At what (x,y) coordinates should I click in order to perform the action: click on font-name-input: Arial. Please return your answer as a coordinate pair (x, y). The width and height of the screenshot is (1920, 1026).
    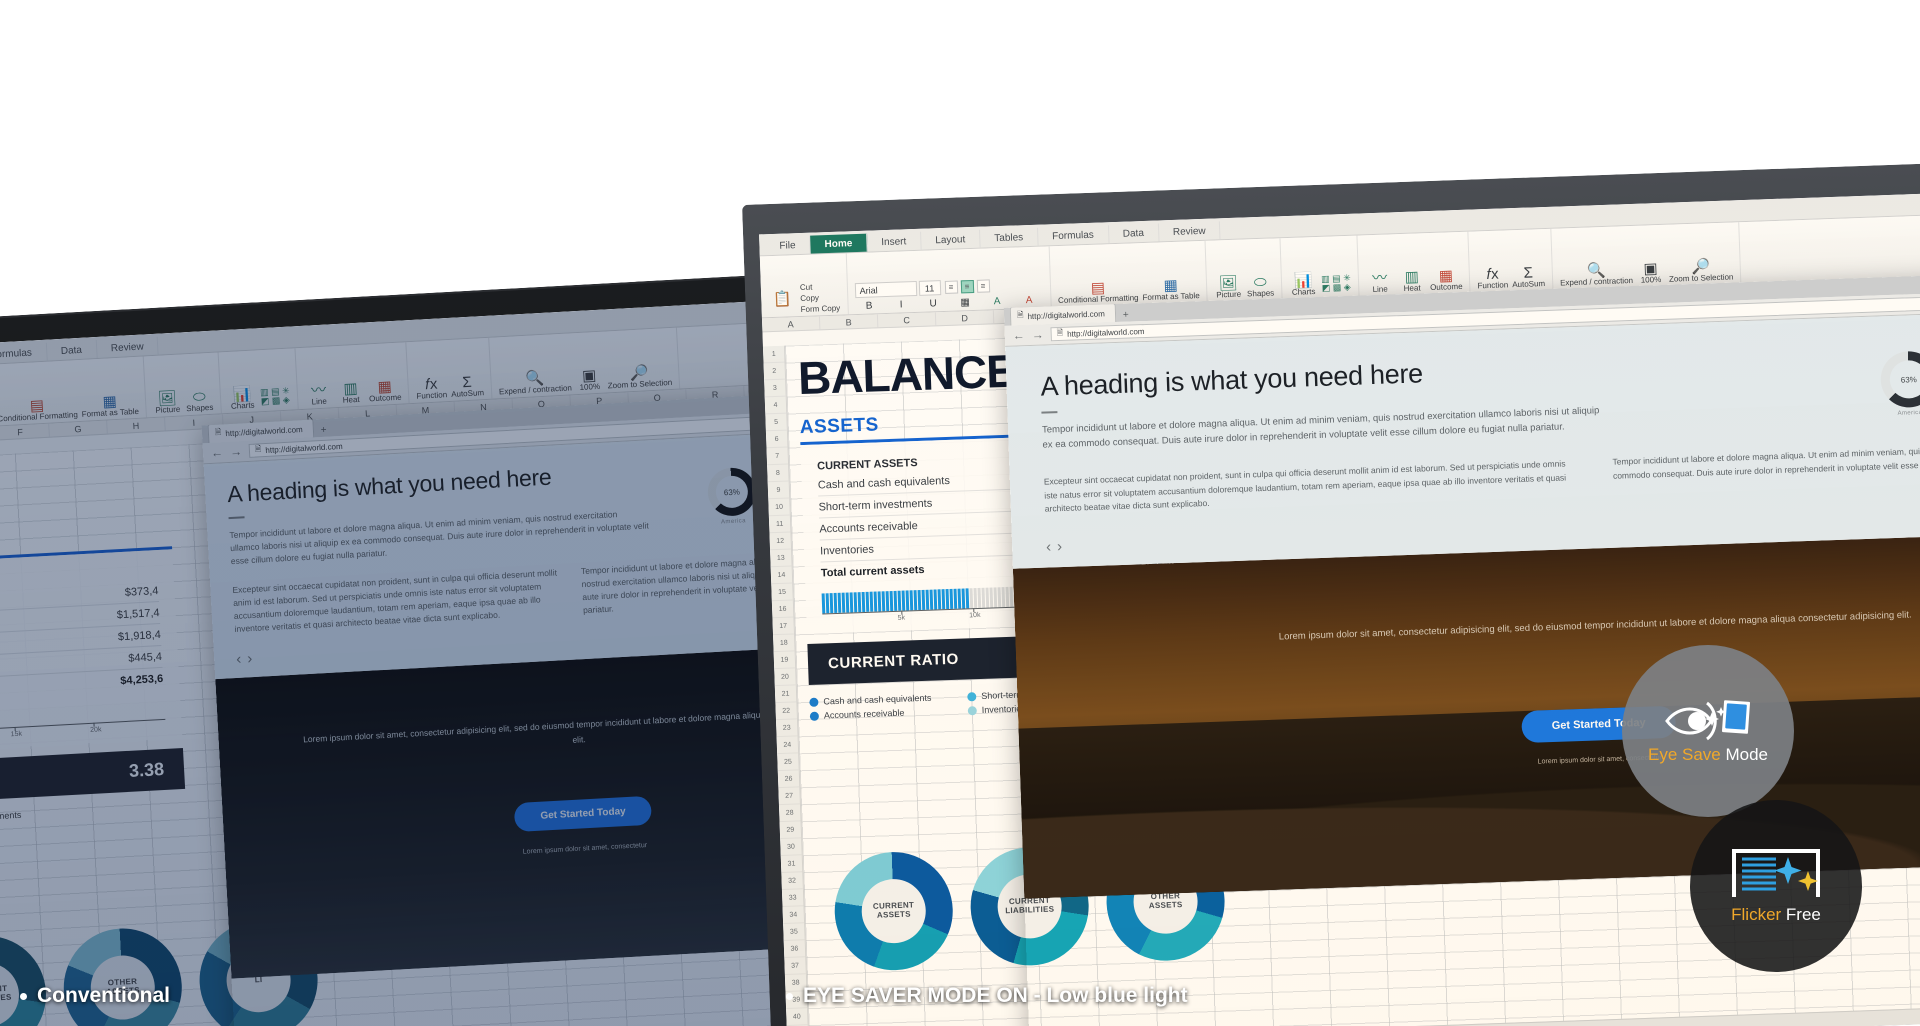
    Looking at the image, I should click on (885, 289).